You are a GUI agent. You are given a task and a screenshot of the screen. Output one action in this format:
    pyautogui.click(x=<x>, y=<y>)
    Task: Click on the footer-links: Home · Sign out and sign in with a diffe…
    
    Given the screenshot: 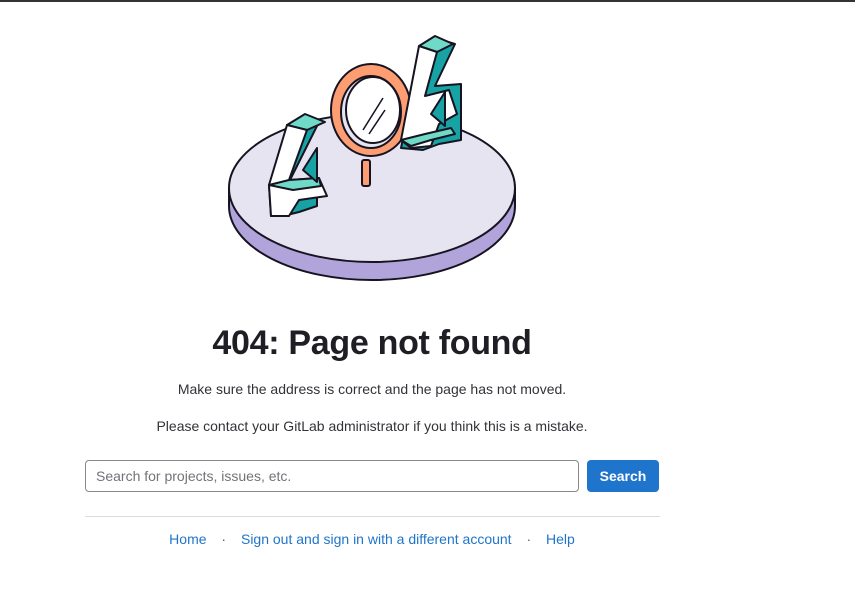 What is the action you would take?
    pyautogui.click(x=372, y=539)
    